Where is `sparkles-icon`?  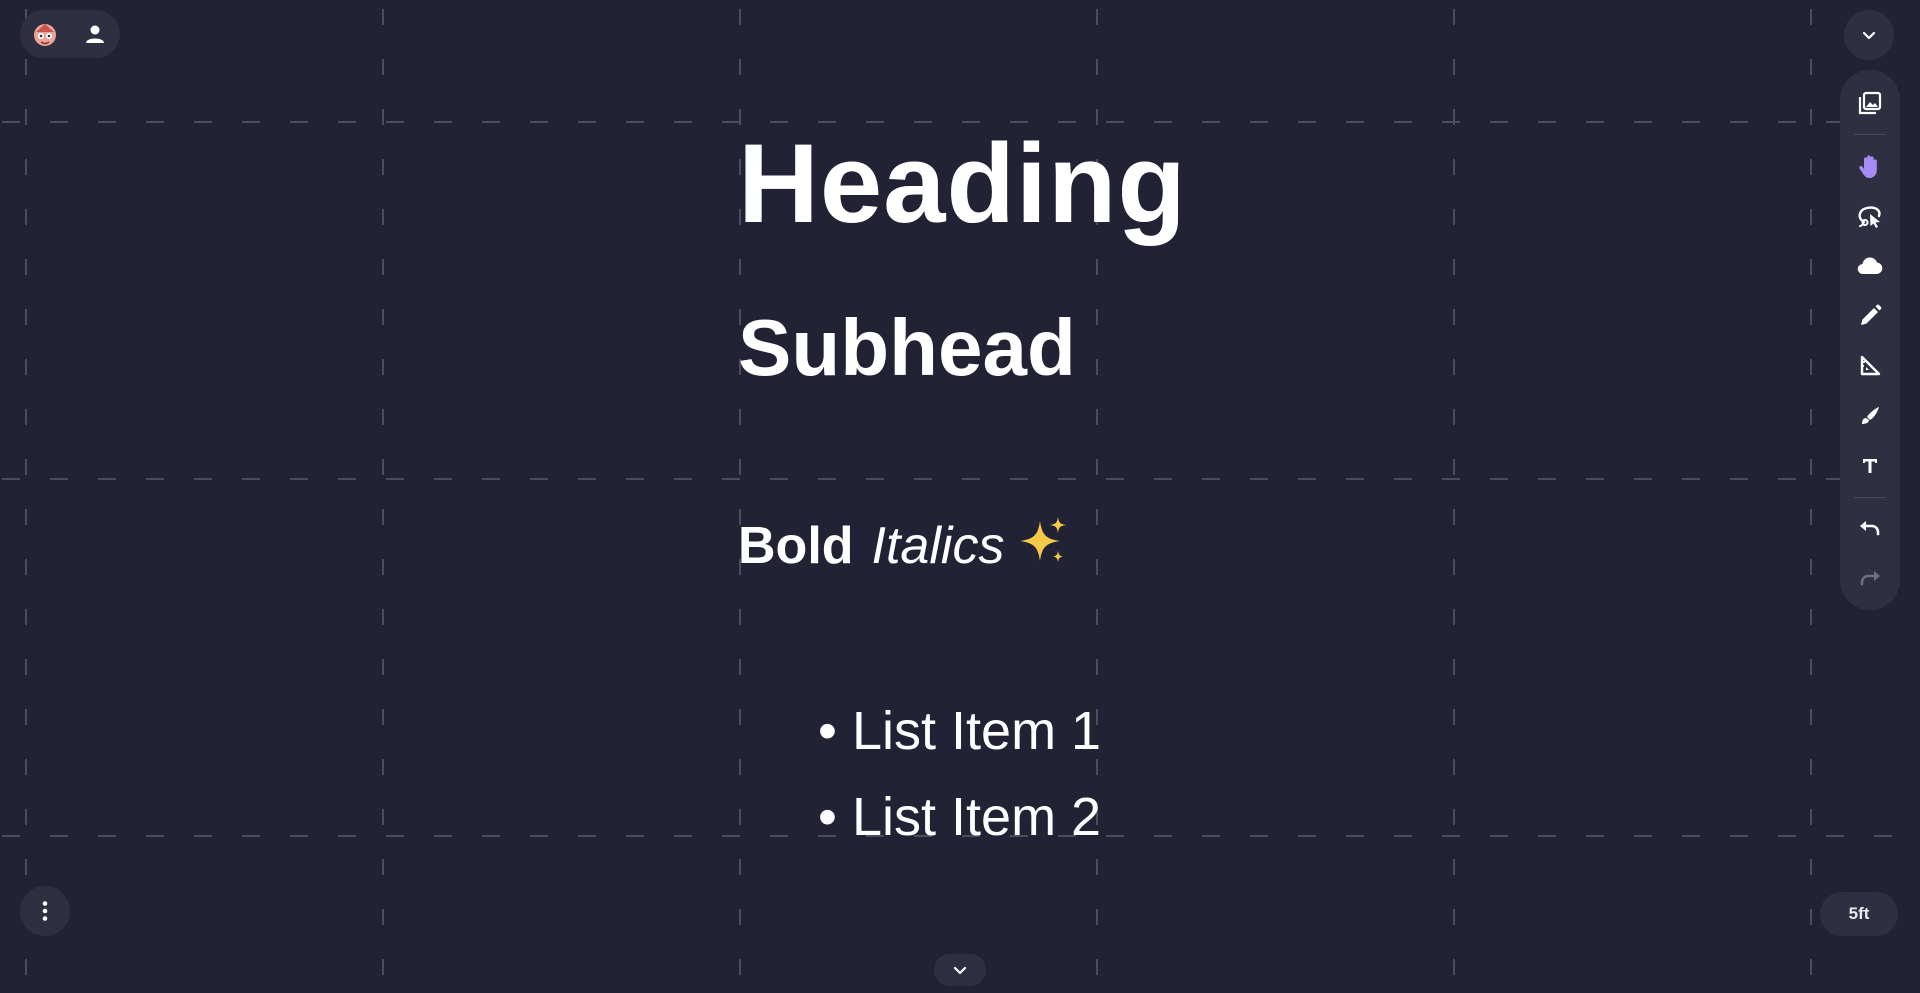
sparkles-icon is located at coordinates (1043, 545).